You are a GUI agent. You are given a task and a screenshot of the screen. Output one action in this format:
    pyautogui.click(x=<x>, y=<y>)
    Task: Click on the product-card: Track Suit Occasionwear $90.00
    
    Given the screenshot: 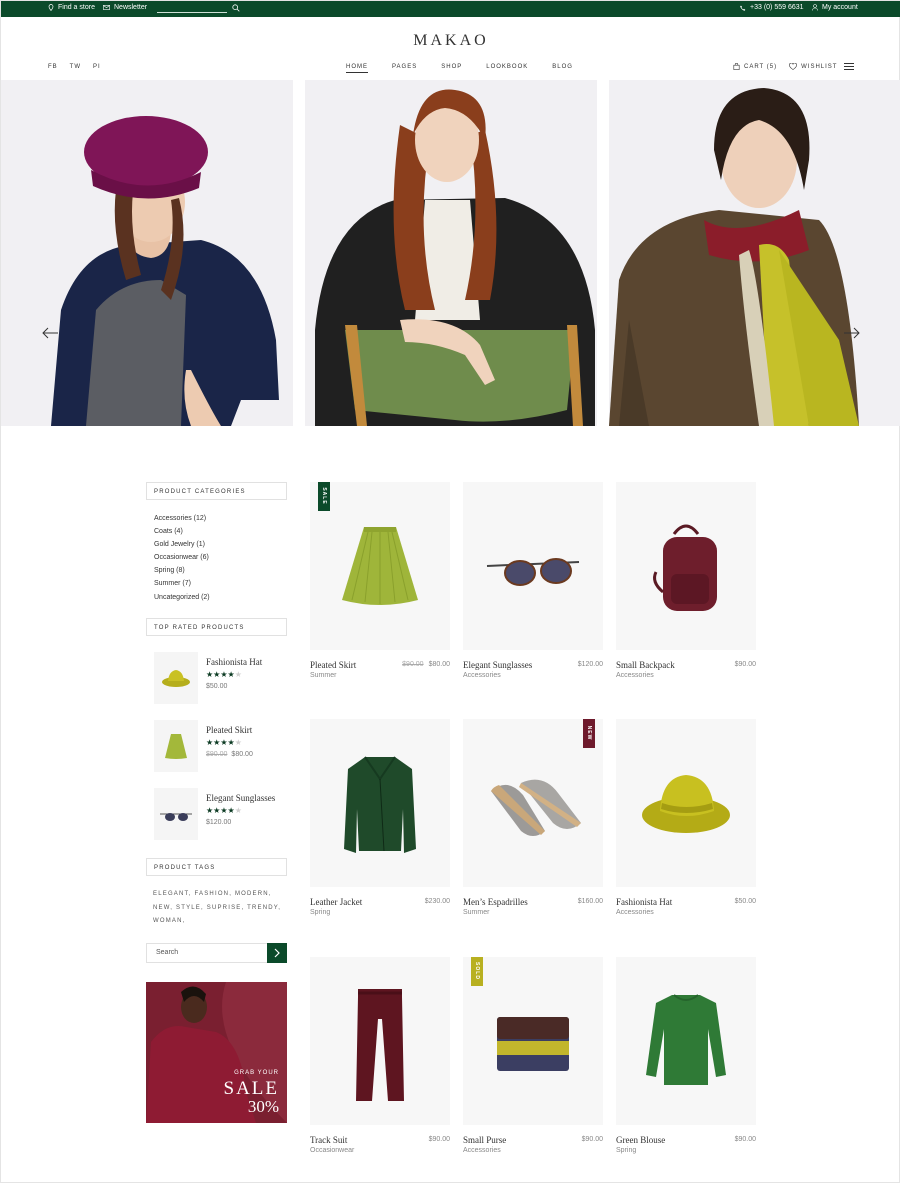 What is the action you would take?
    pyautogui.click(x=380, y=1055)
    